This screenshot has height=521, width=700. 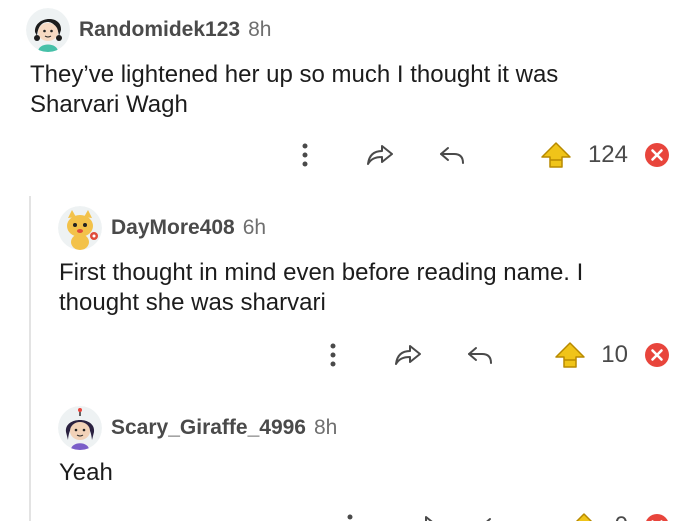 I want to click on comment-actions: 0, so click(x=350, y=514).